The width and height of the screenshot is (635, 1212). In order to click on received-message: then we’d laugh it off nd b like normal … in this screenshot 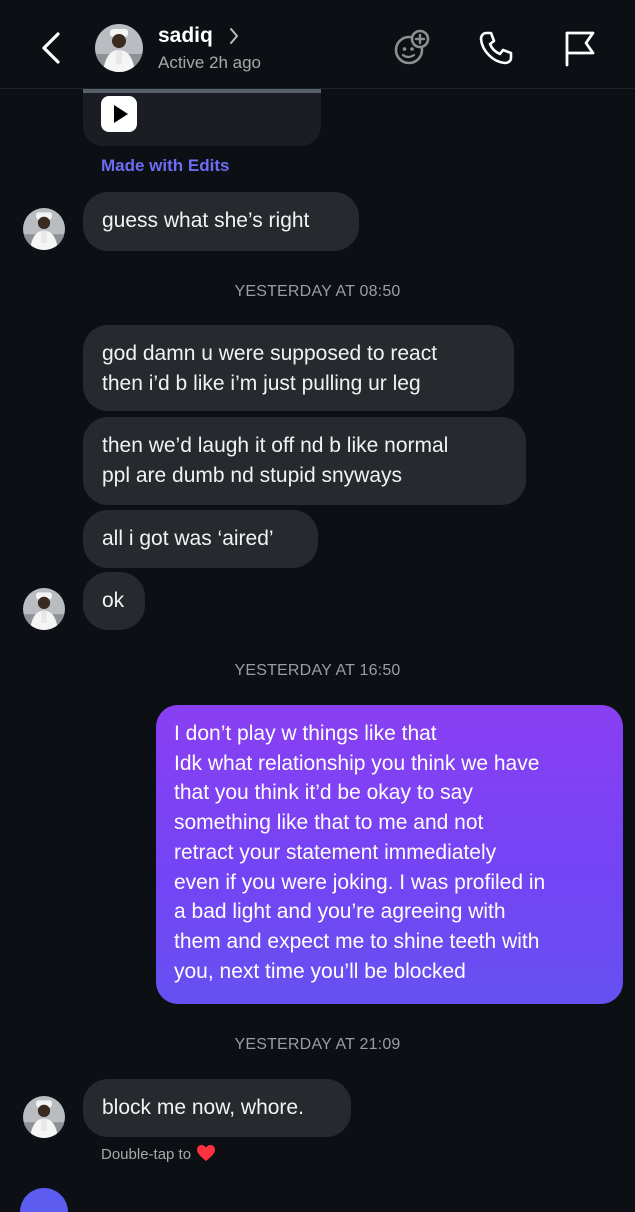, I will do `click(304, 461)`.